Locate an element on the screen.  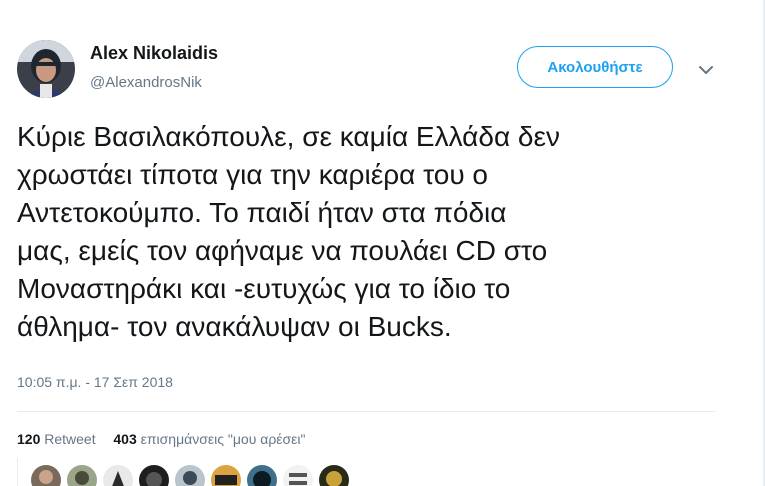
chevron-down-icon is located at coordinates (706, 70).